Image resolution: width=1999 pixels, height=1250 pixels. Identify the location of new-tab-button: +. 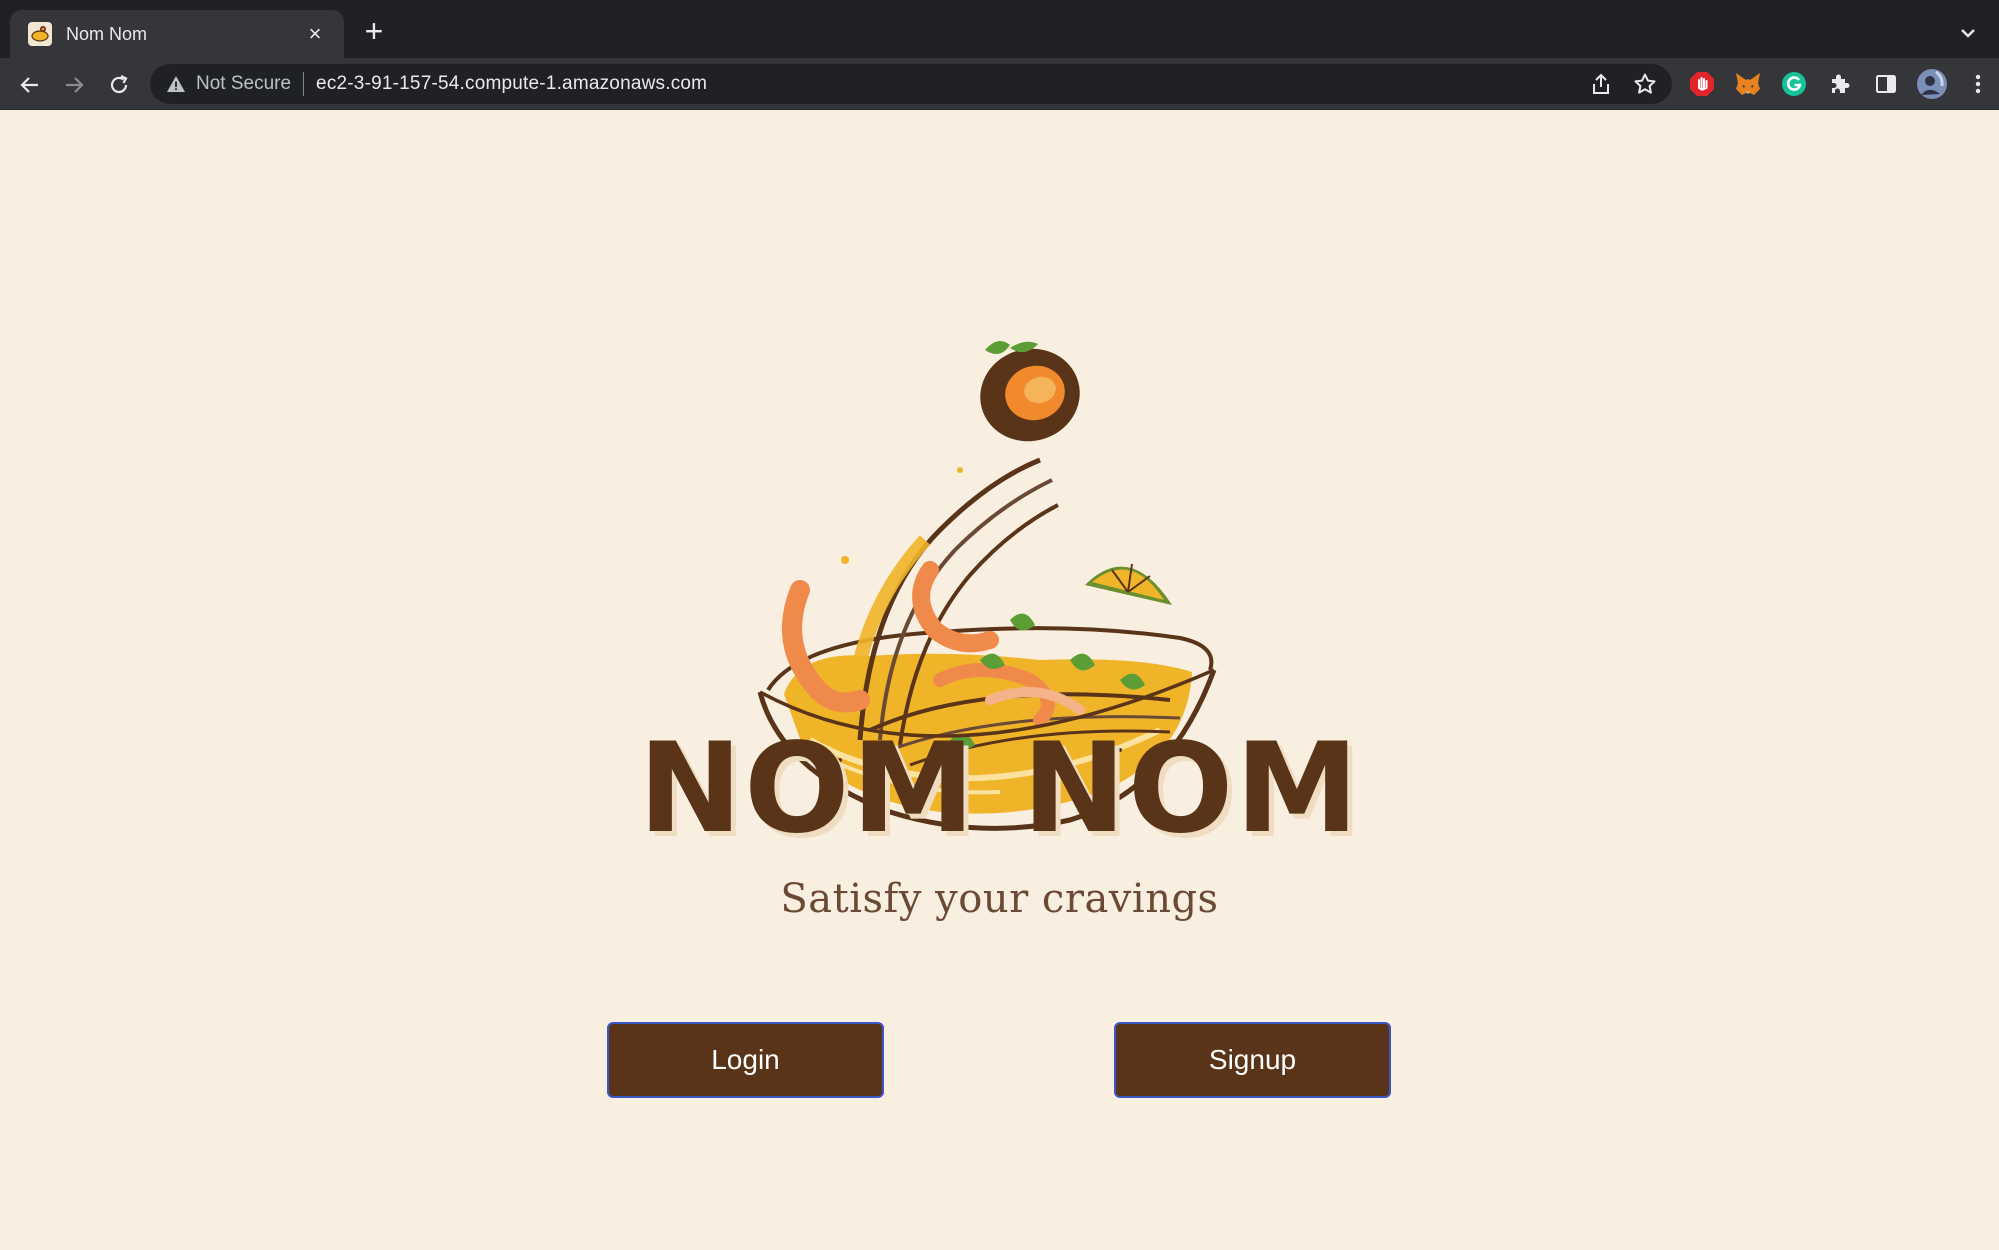
(374, 31).